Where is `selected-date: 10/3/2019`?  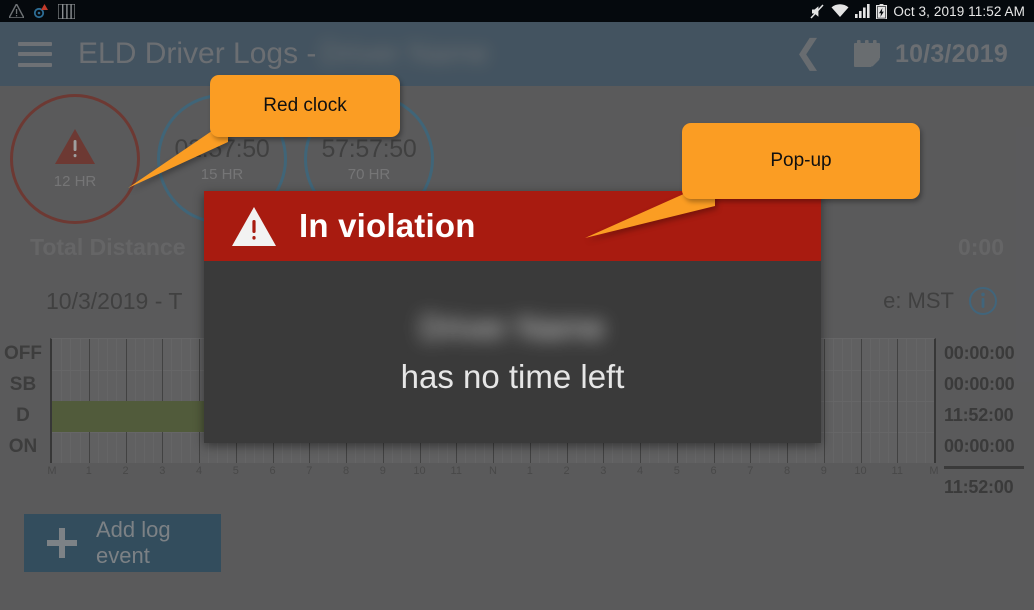 selected-date: 10/3/2019 is located at coordinates (951, 54).